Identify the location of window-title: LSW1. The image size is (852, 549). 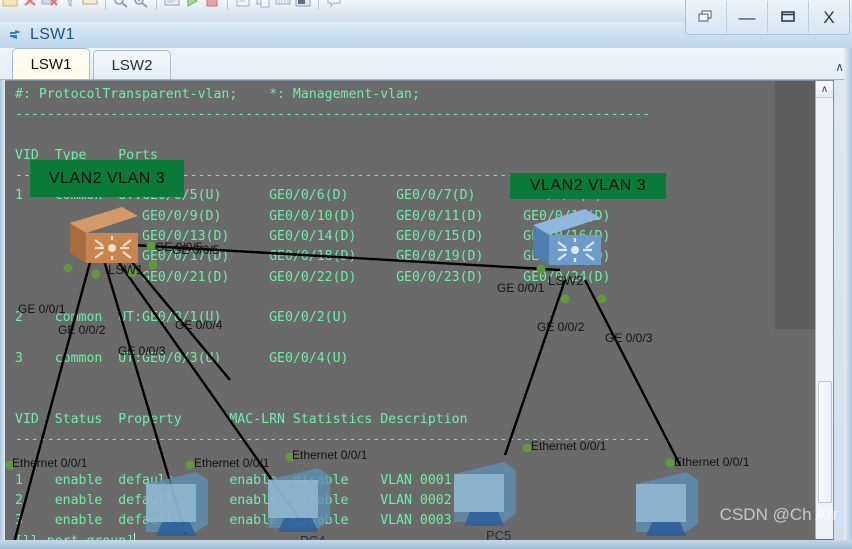
(52, 34).